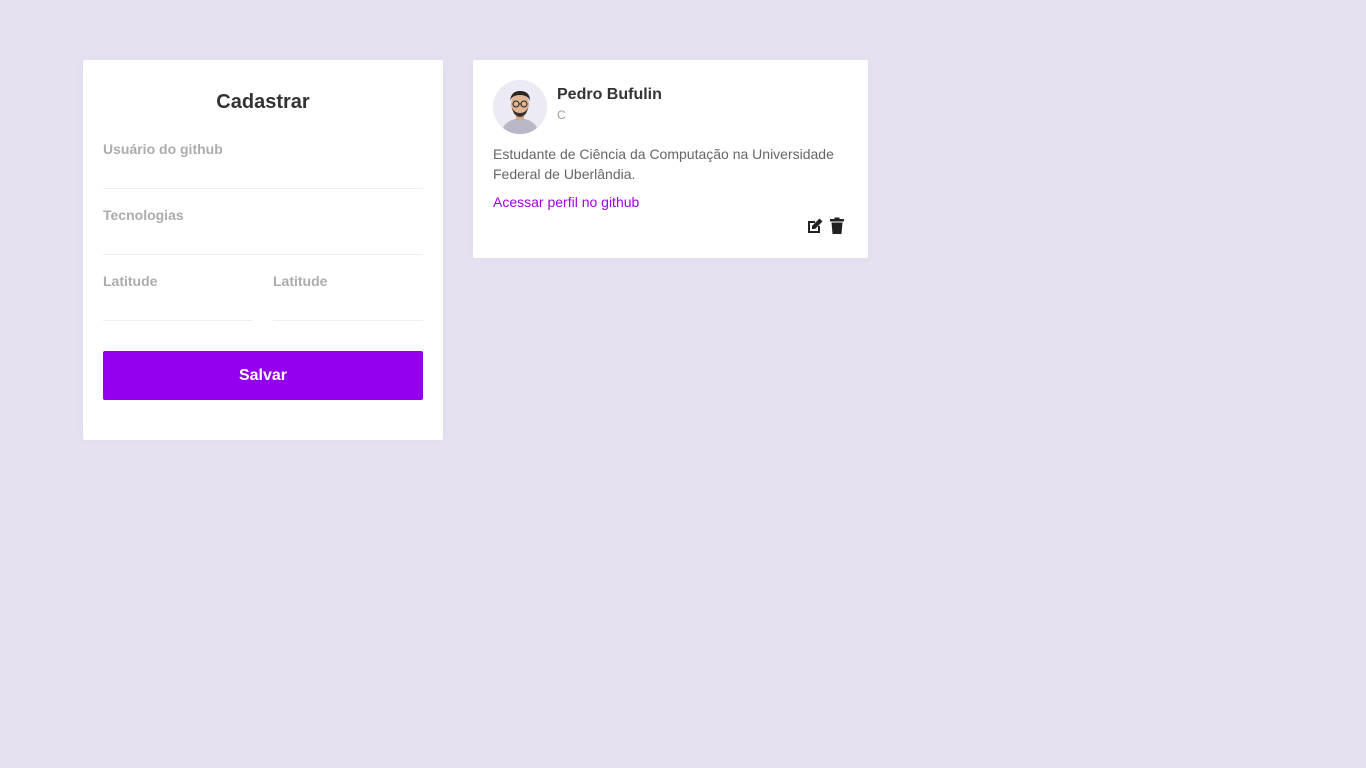  What do you see at coordinates (130, 281) in the screenshot?
I see `latitude-label: Latitude` at bounding box center [130, 281].